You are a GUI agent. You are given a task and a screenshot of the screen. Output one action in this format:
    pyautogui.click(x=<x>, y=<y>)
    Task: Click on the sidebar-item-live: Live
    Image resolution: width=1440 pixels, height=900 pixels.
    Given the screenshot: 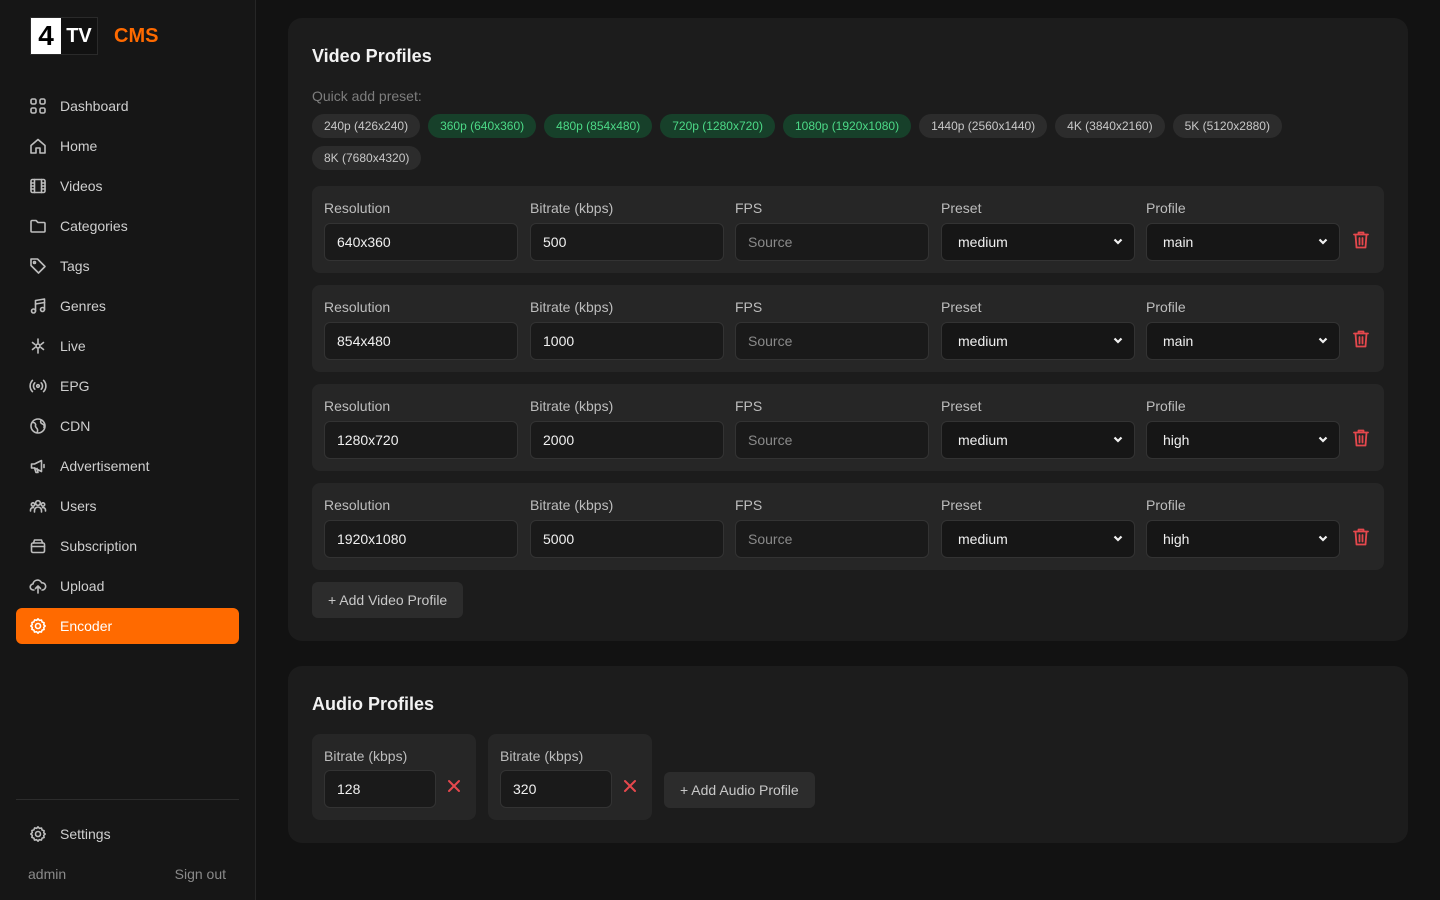 What is the action you would take?
    pyautogui.click(x=127, y=346)
    